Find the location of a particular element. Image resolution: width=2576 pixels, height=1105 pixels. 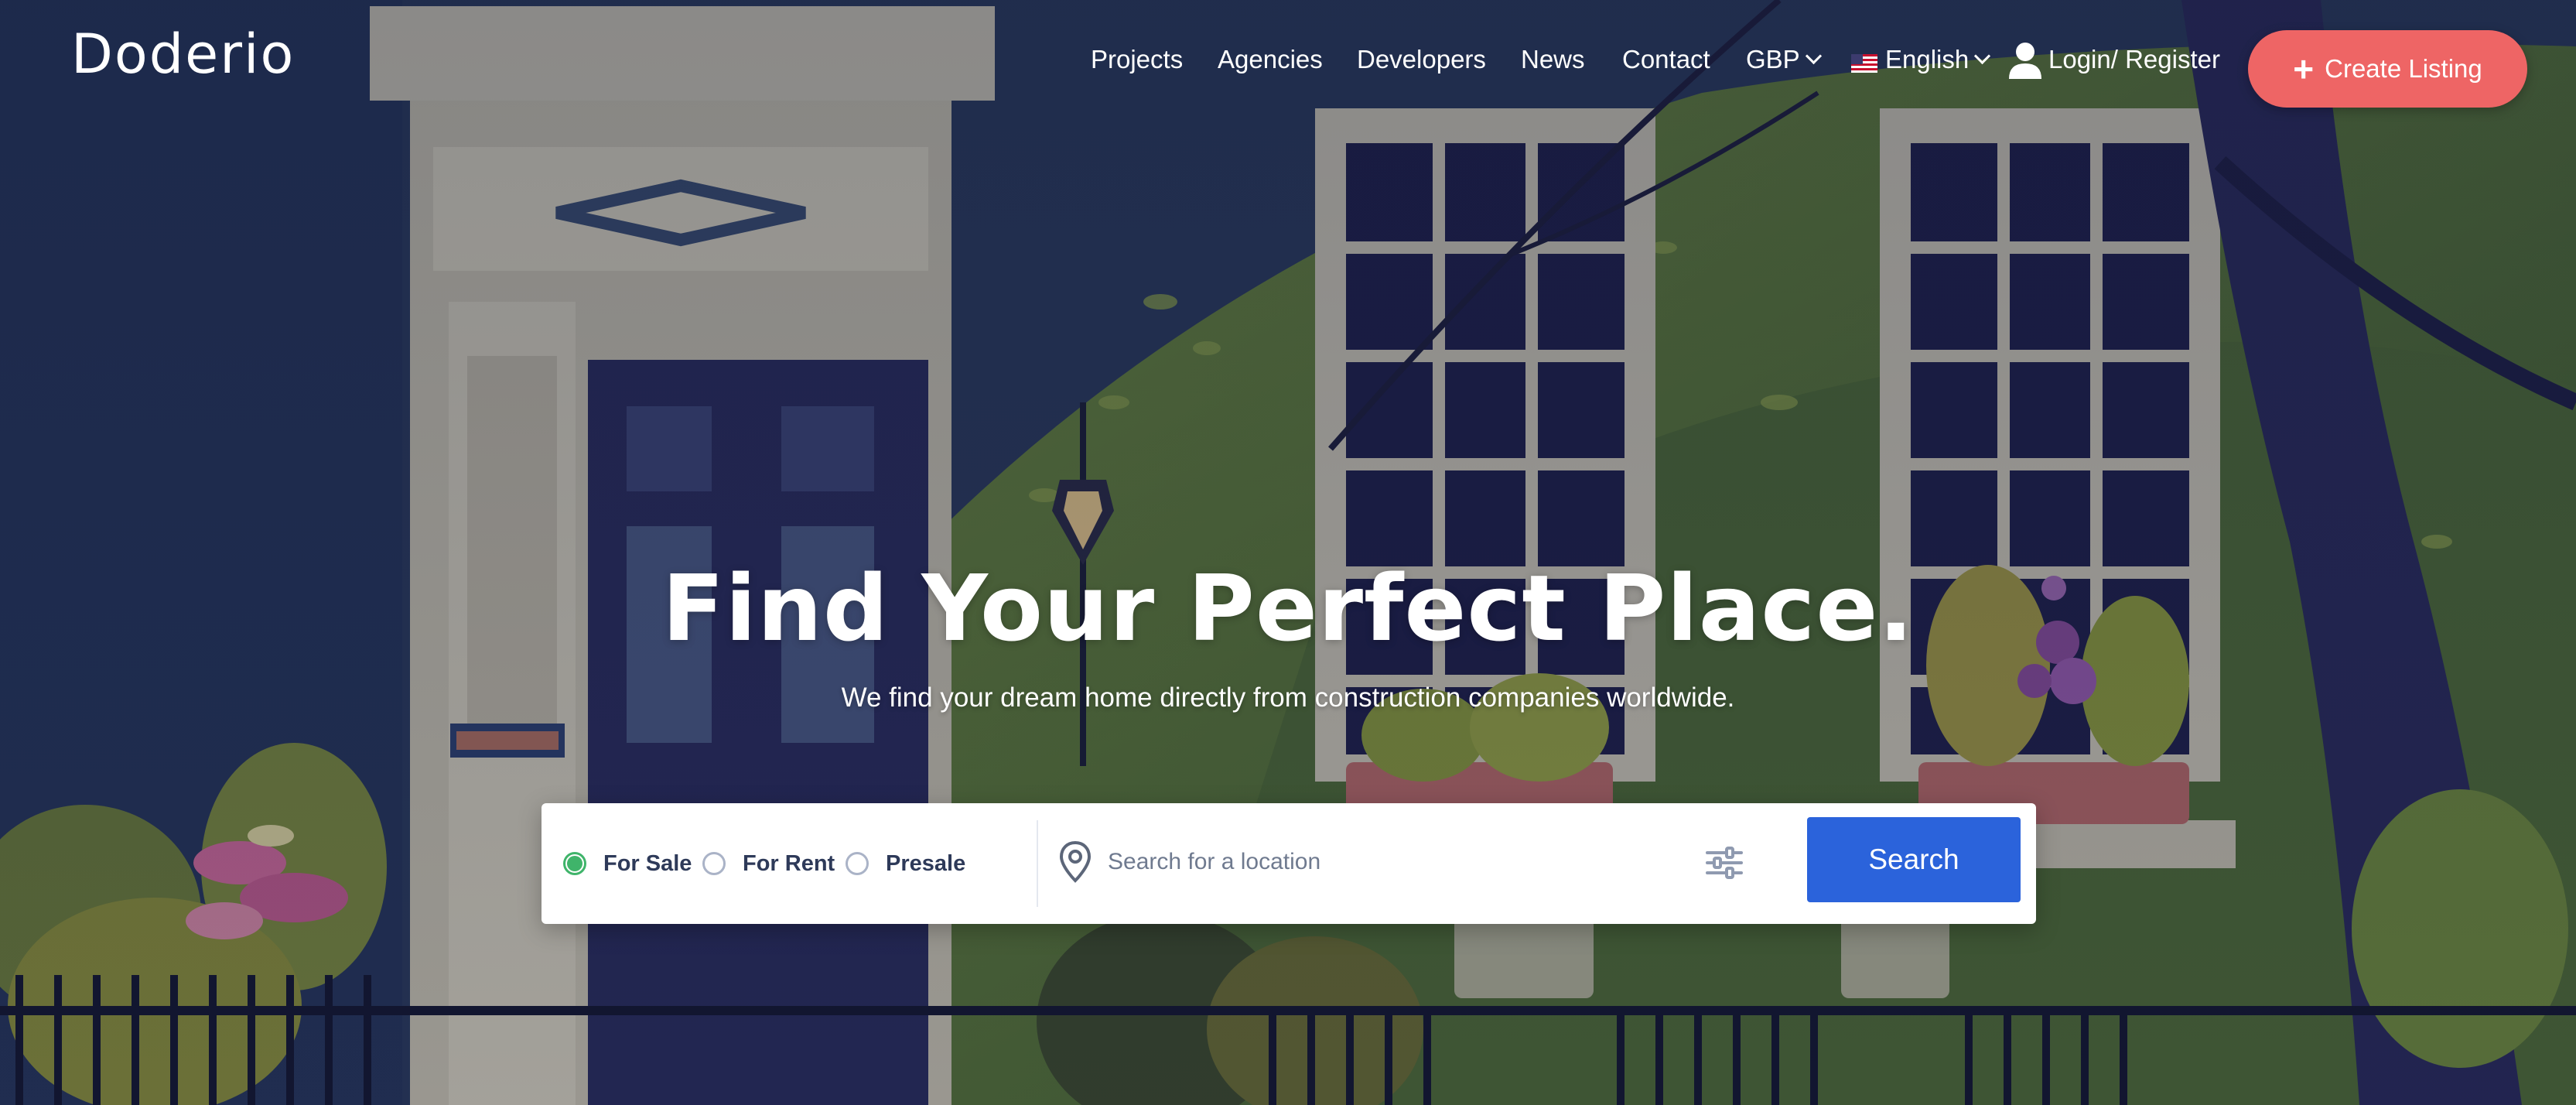

nav-agencies: Agencies is located at coordinates (1270, 60).